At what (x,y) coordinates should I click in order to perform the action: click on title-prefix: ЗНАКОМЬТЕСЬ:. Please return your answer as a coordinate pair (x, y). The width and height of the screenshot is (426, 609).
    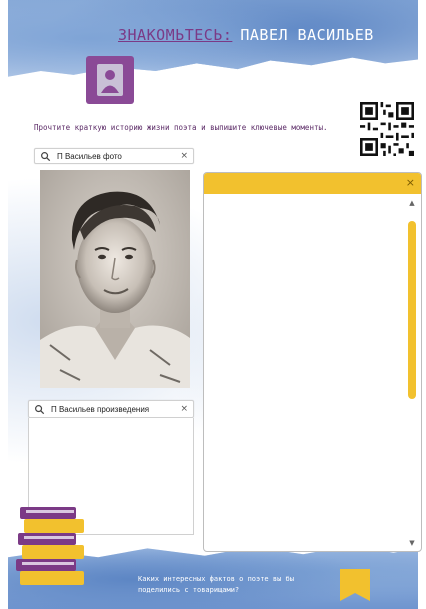
    Looking at the image, I should click on (175, 35).